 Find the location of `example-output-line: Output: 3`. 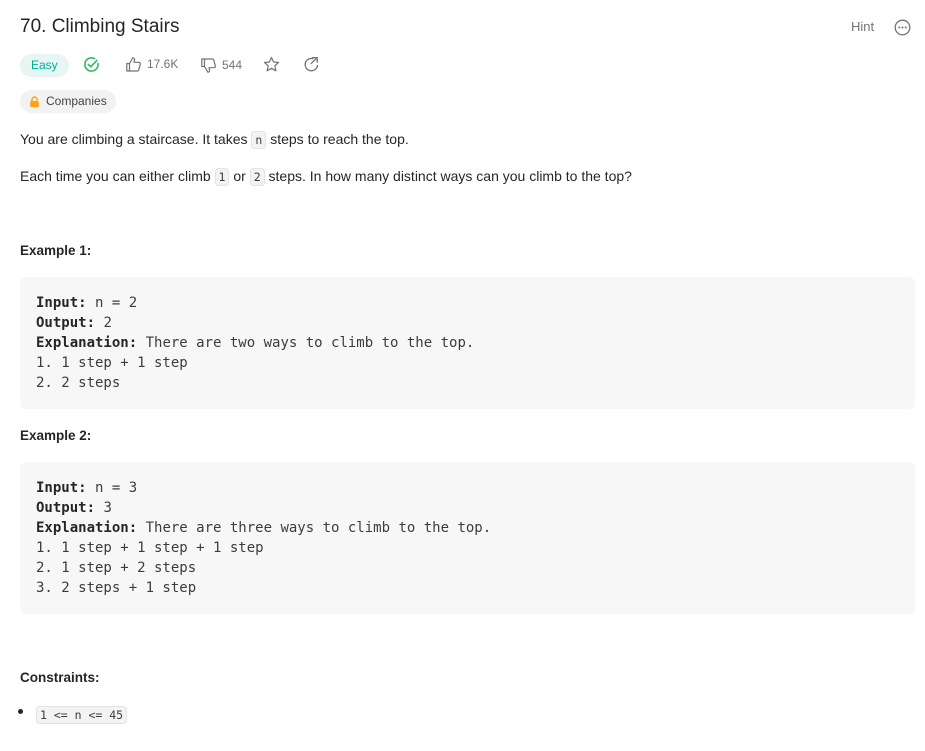

example-output-line: Output: 3 is located at coordinates (467, 508).